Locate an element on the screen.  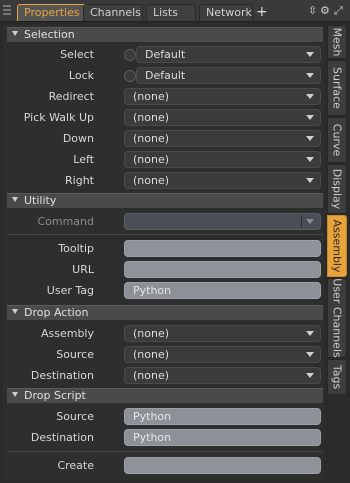
source-dropdown: (none) is located at coordinates (222, 354).